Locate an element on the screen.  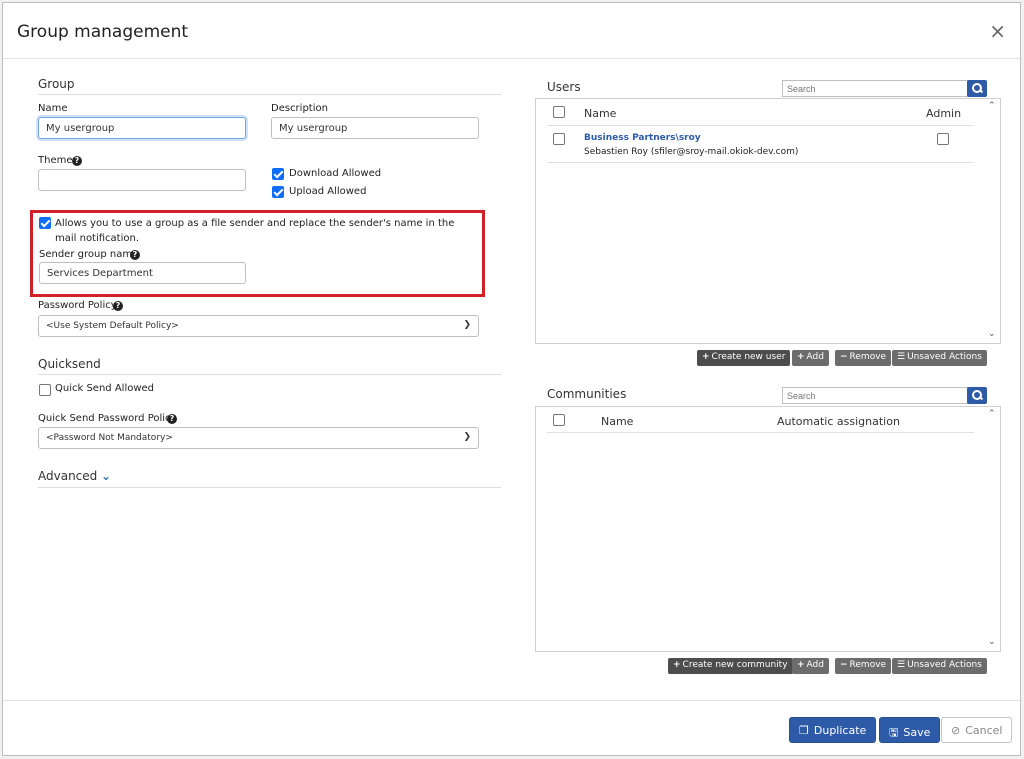
user-name-link: Business Partners\sroy is located at coordinates (642, 138).